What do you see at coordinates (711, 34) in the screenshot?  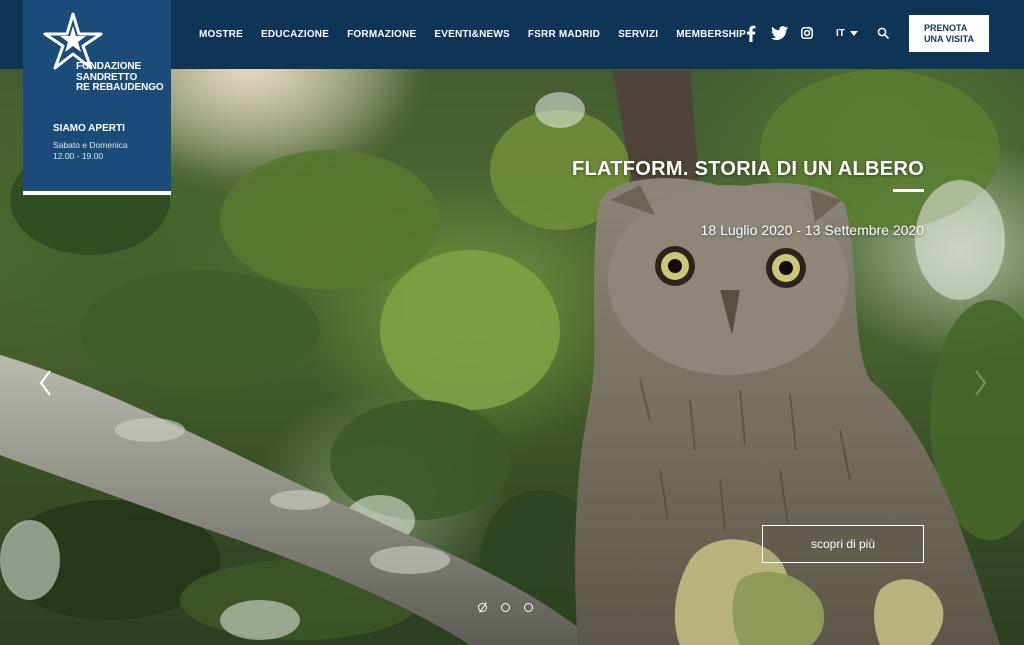 I see `nav-item-membership: MEMBERSHIP` at bounding box center [711, 34].